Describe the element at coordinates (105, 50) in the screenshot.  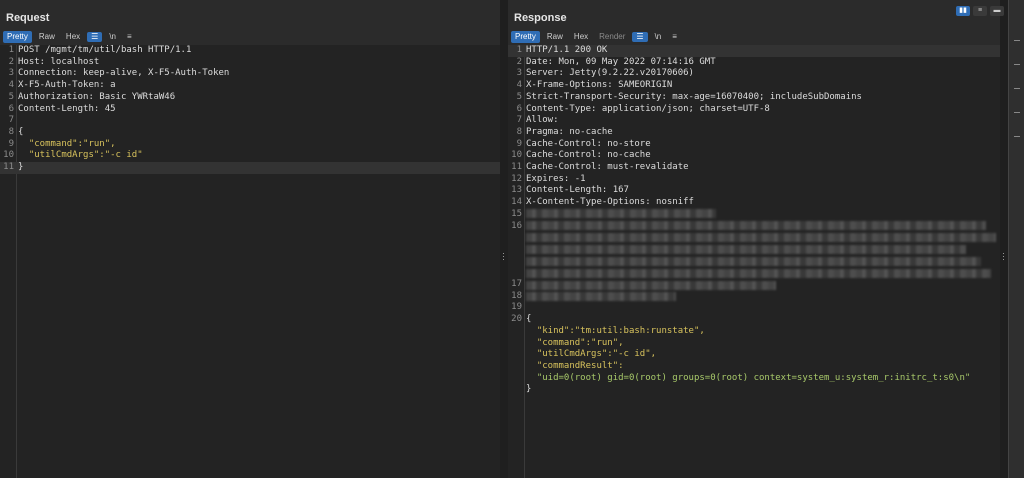
I see `line-text: POST /mgmt/tm/util/bash HTTP/1.1` at that location.